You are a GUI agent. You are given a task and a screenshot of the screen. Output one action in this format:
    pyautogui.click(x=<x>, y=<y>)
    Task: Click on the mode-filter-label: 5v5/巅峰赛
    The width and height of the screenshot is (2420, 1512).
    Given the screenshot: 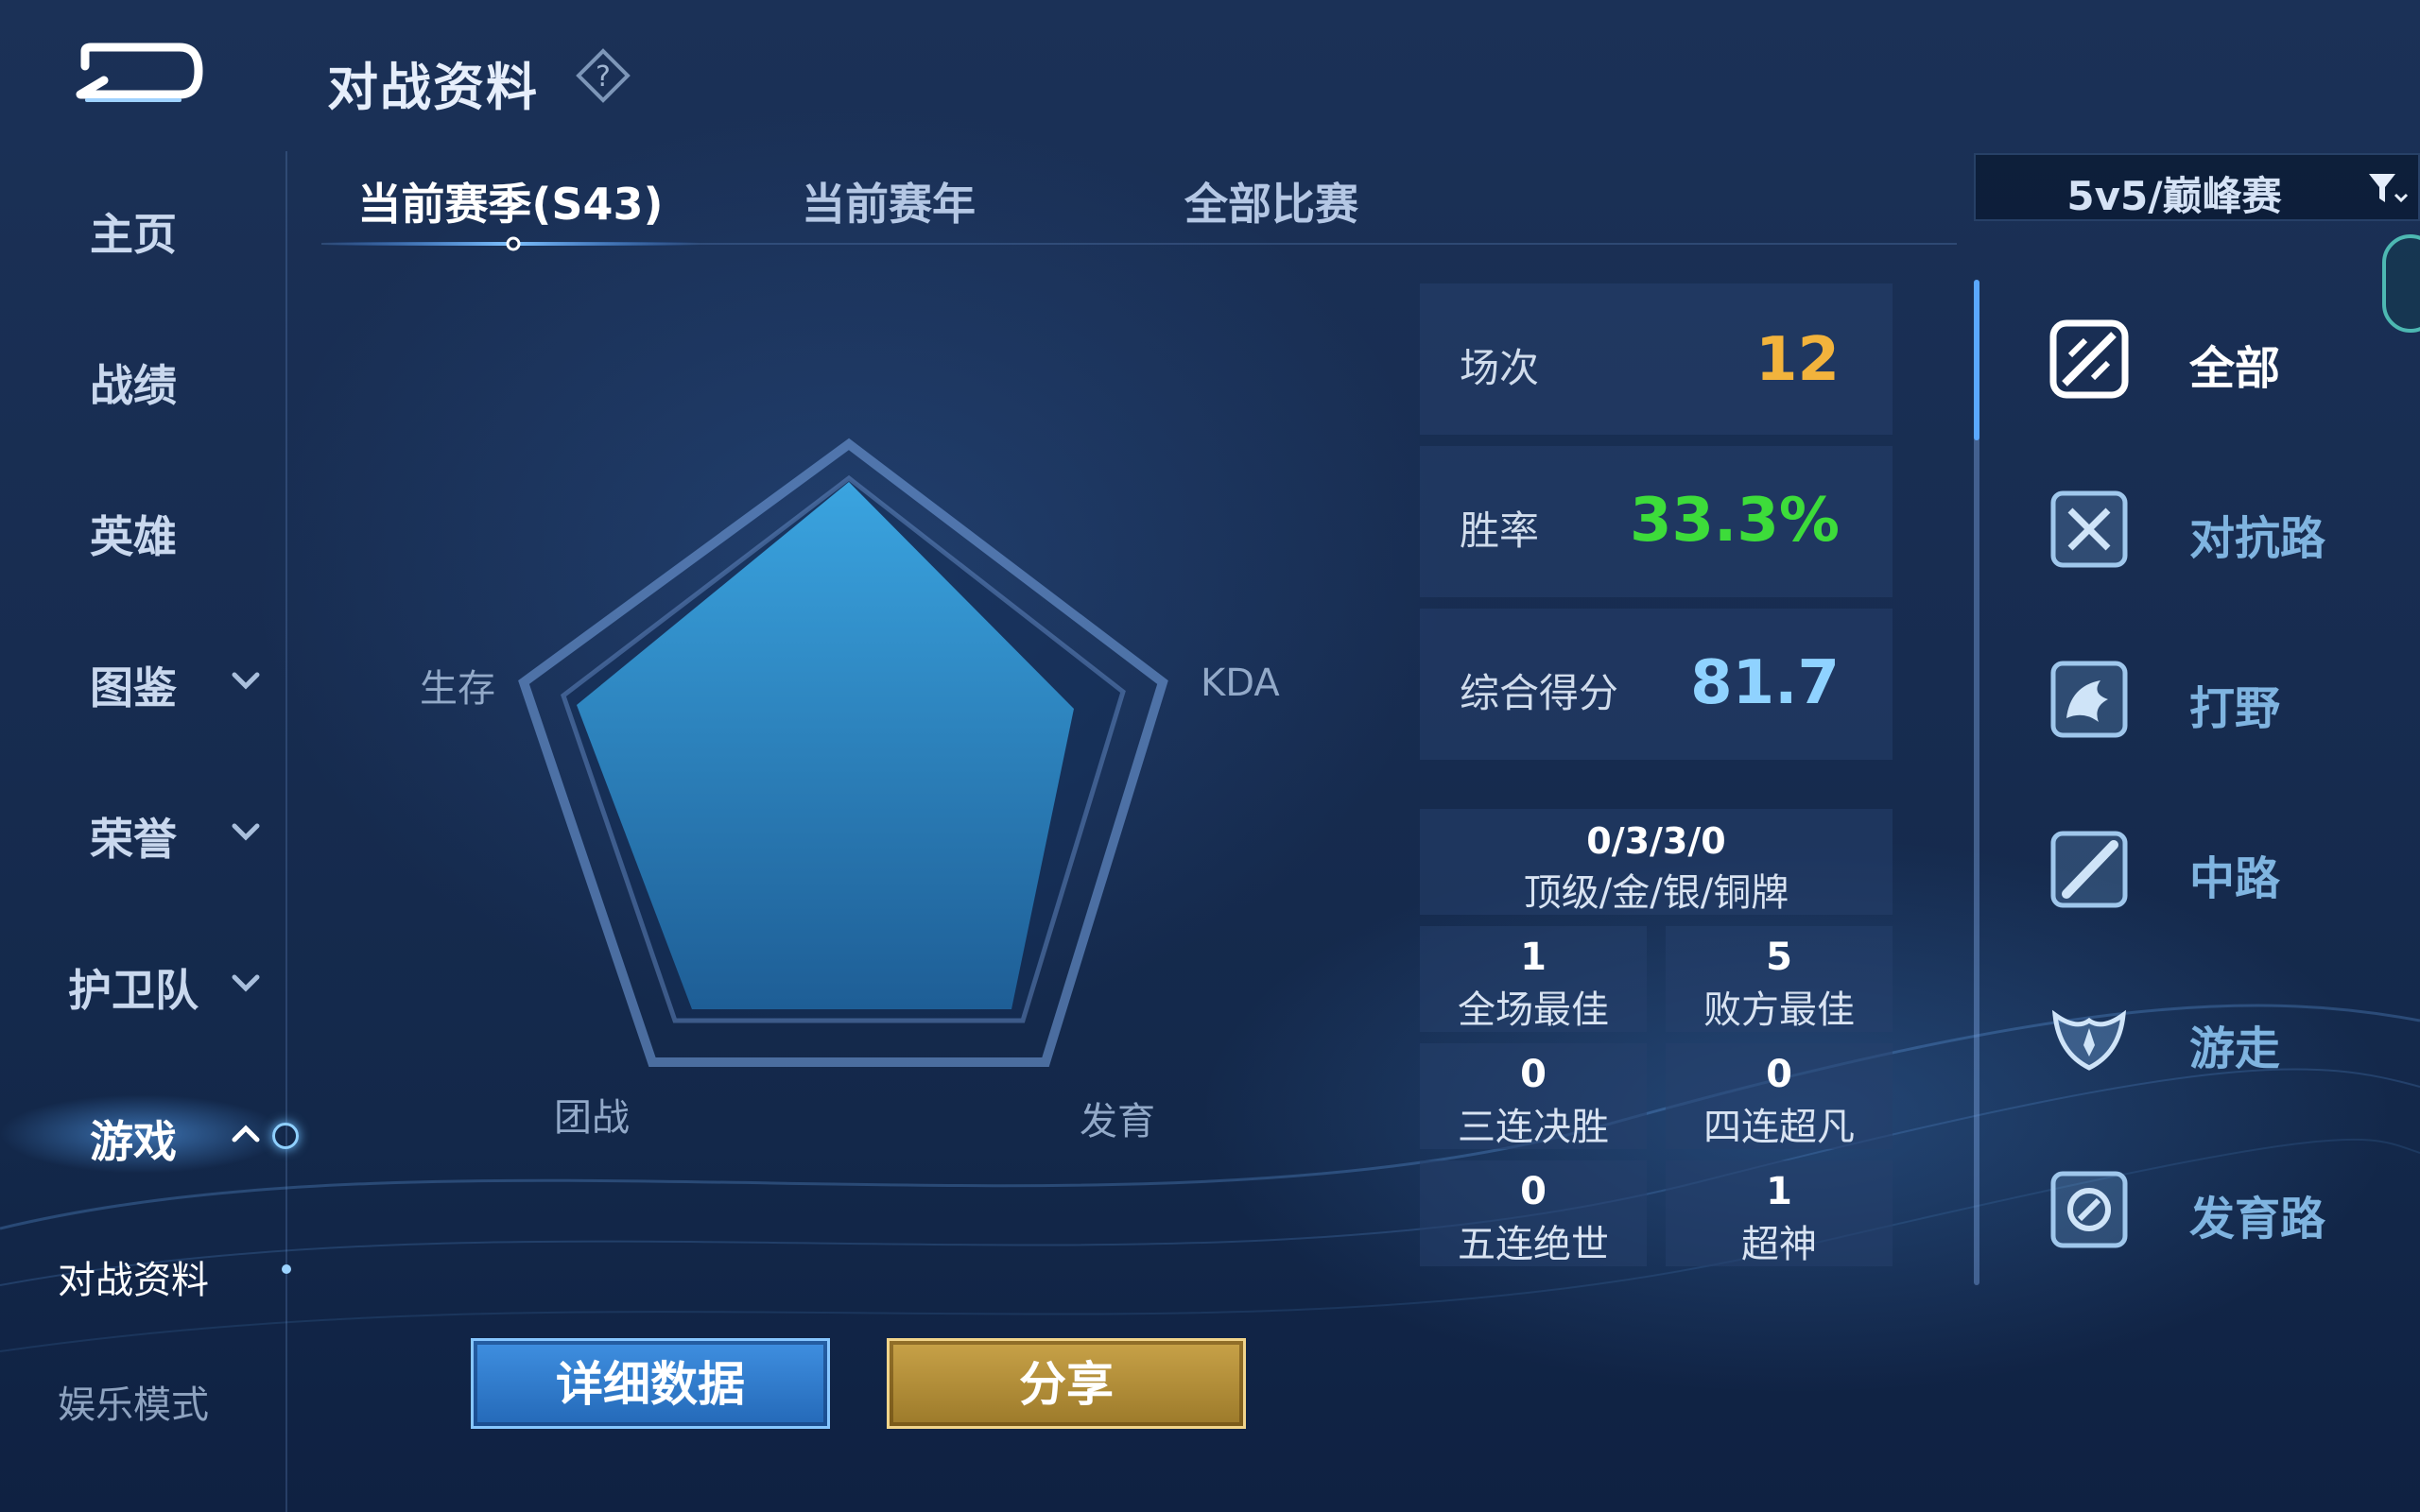 What is the action you would take?
    pyautogui.click(x=2174, y=196)
    